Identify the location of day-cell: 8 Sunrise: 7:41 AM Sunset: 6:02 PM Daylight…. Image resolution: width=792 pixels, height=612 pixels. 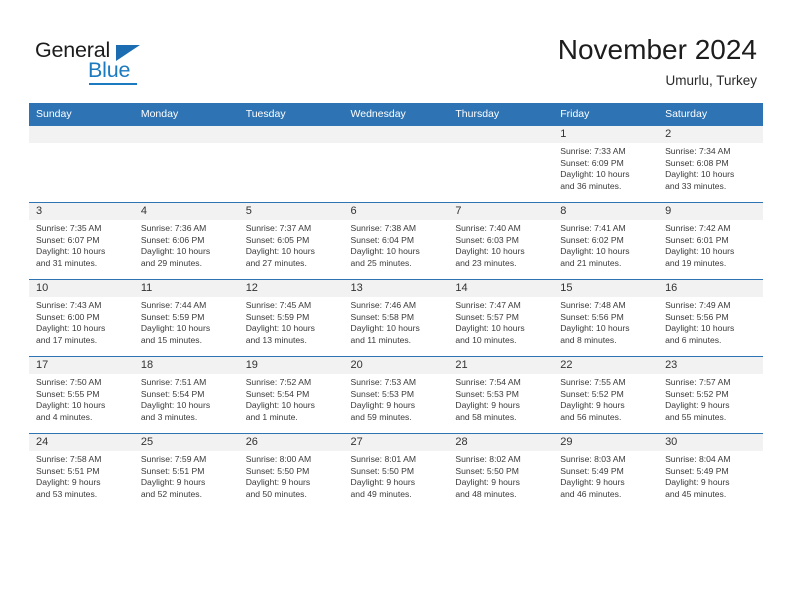
(606, 241).